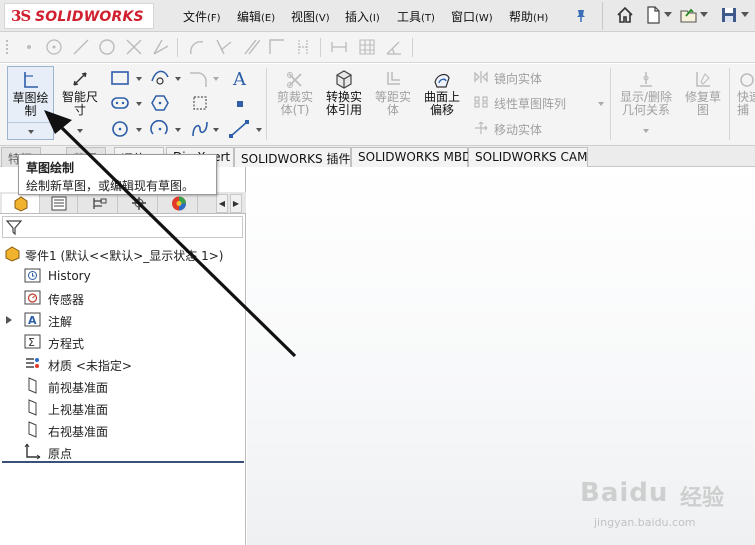  I want to click on linear-pattern-label: 线性草图阵列, so click(530, 103).